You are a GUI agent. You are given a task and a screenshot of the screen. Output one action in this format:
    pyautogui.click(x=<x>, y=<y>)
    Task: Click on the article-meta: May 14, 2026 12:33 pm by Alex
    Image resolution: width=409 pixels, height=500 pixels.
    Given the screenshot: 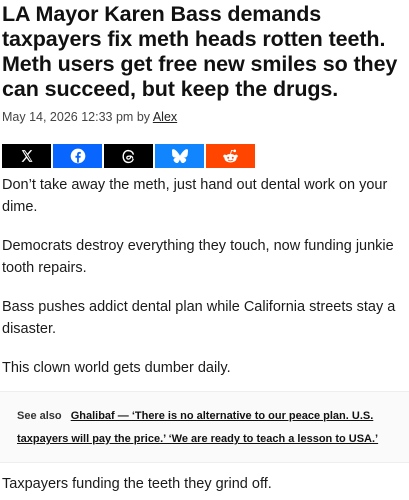 What is the action you would take?
    pyautogui.click(x=205, y=117)
    